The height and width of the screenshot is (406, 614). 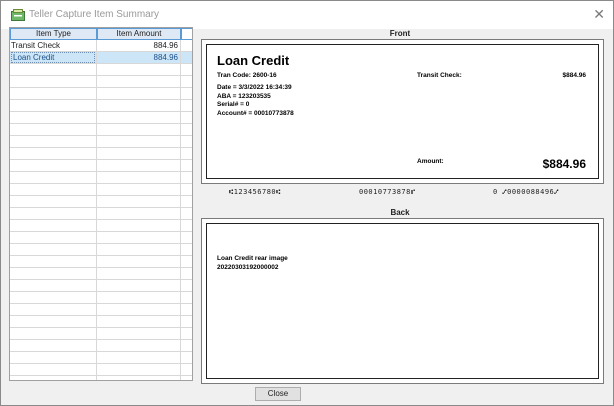 I want to click on column-header-item-type: Item Type, so click(x=53, y=34).